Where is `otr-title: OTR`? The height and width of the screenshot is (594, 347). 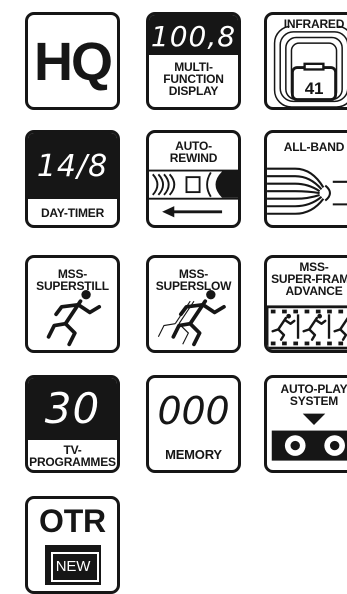
otr-title: OTR is located at coordinates (72, 521).